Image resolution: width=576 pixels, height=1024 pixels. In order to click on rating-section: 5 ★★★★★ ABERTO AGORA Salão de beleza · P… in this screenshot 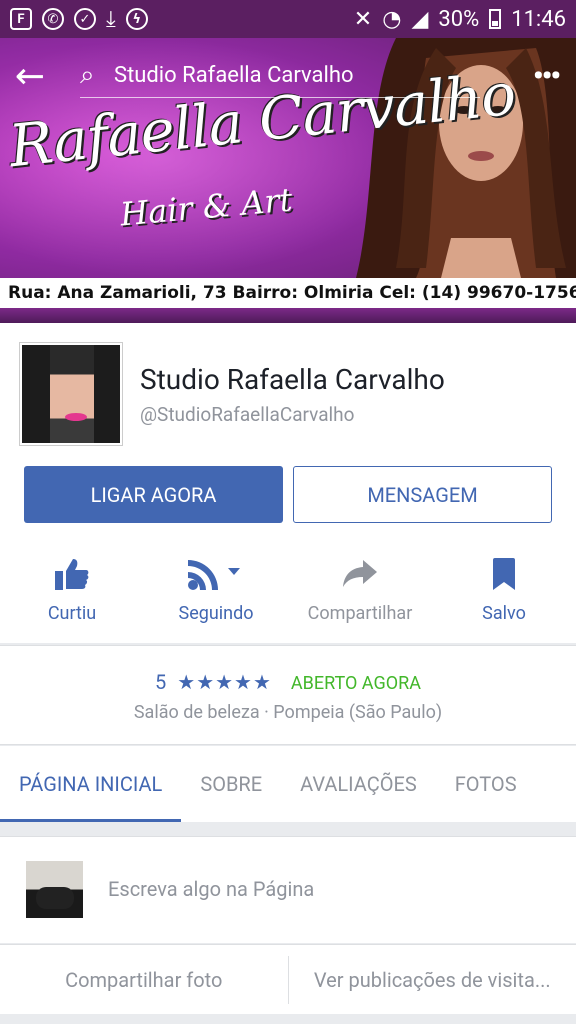, I will do `click(288, 695)`.